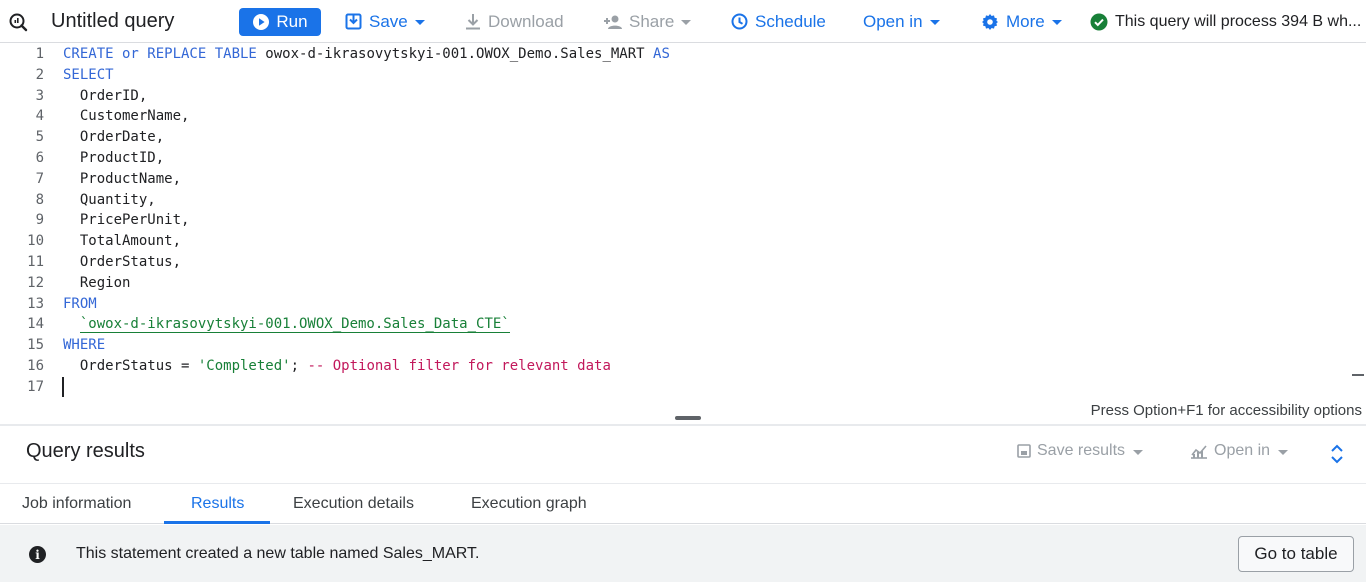 Image resolution: width=1366 pixels, height=582 pixels. I want to click on query-results-title: Query results, so click(85, 451).